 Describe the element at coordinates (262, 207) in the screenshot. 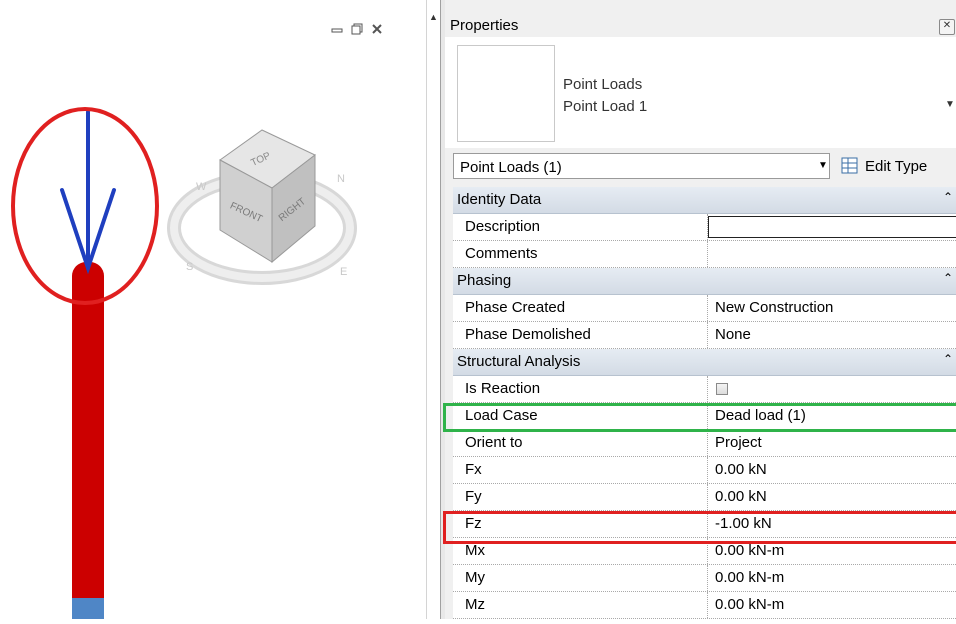

I see `viewcube: TOP FRONT RIGHT N E S W` at that location.